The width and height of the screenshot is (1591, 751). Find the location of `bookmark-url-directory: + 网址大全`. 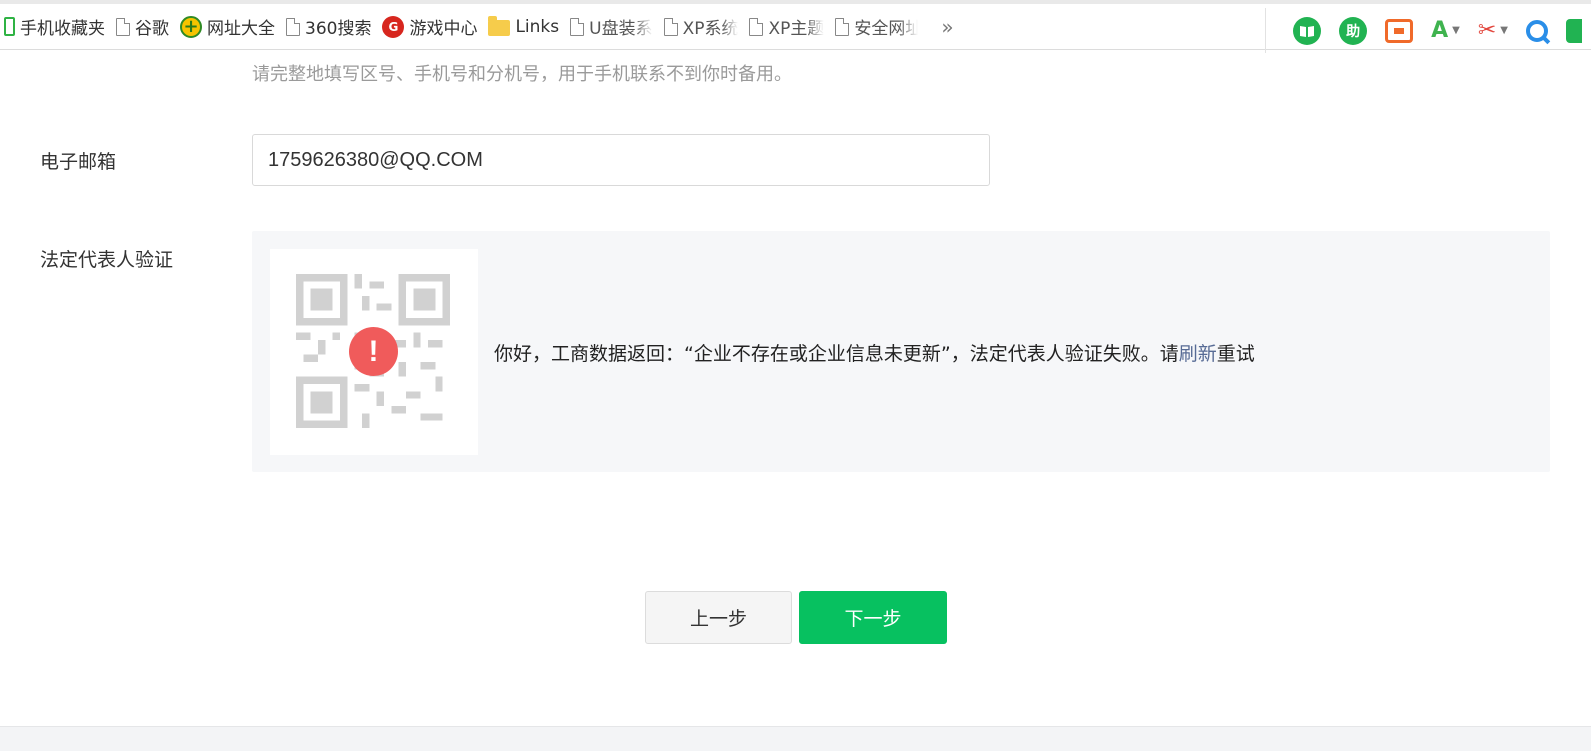

bookmark-url-directory: + 网址大全 is located at coordinates (229, 27).